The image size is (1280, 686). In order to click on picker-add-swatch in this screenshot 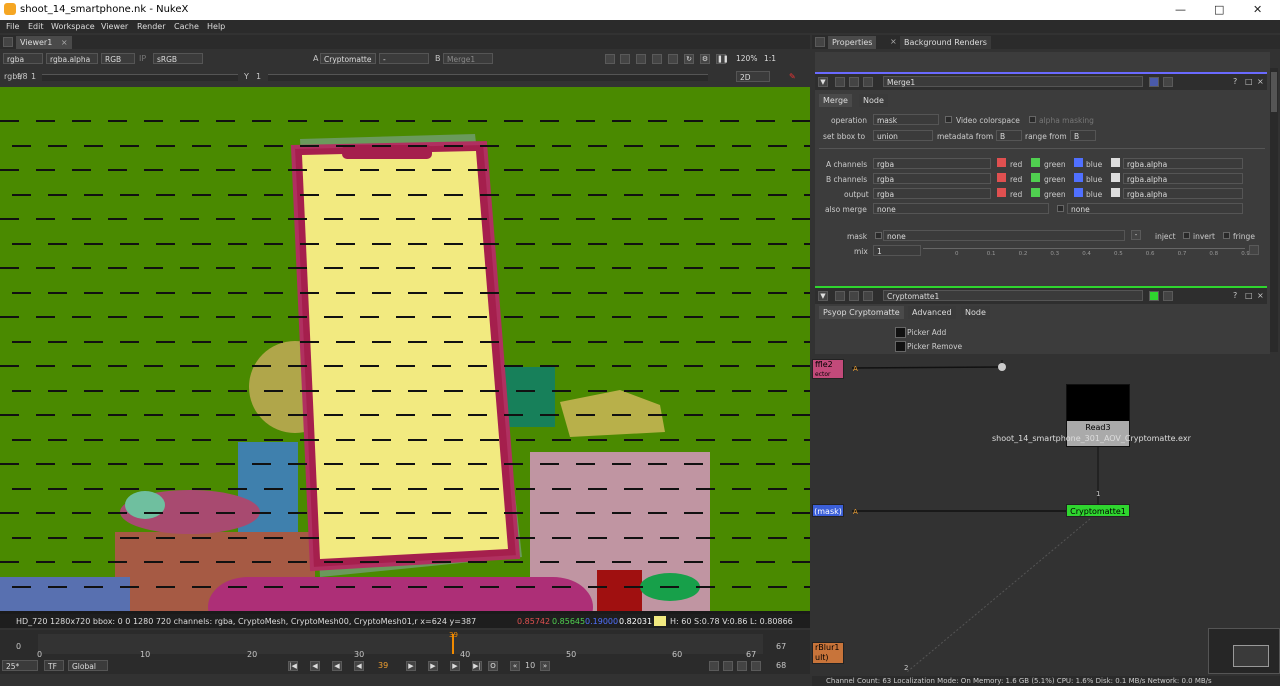, I will do `click(900, 332)`.